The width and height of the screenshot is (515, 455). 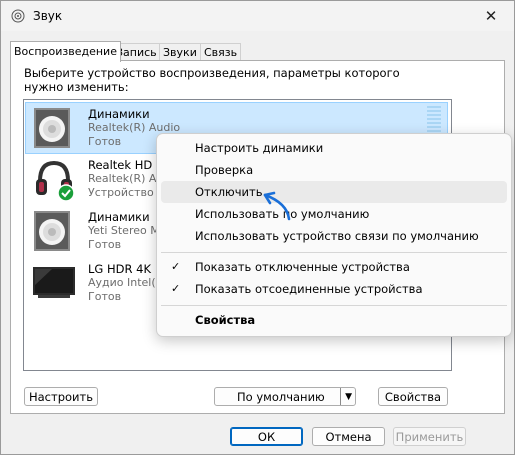 I want to click on menu-item-disable: Отключить, so click(x=334, y=192).